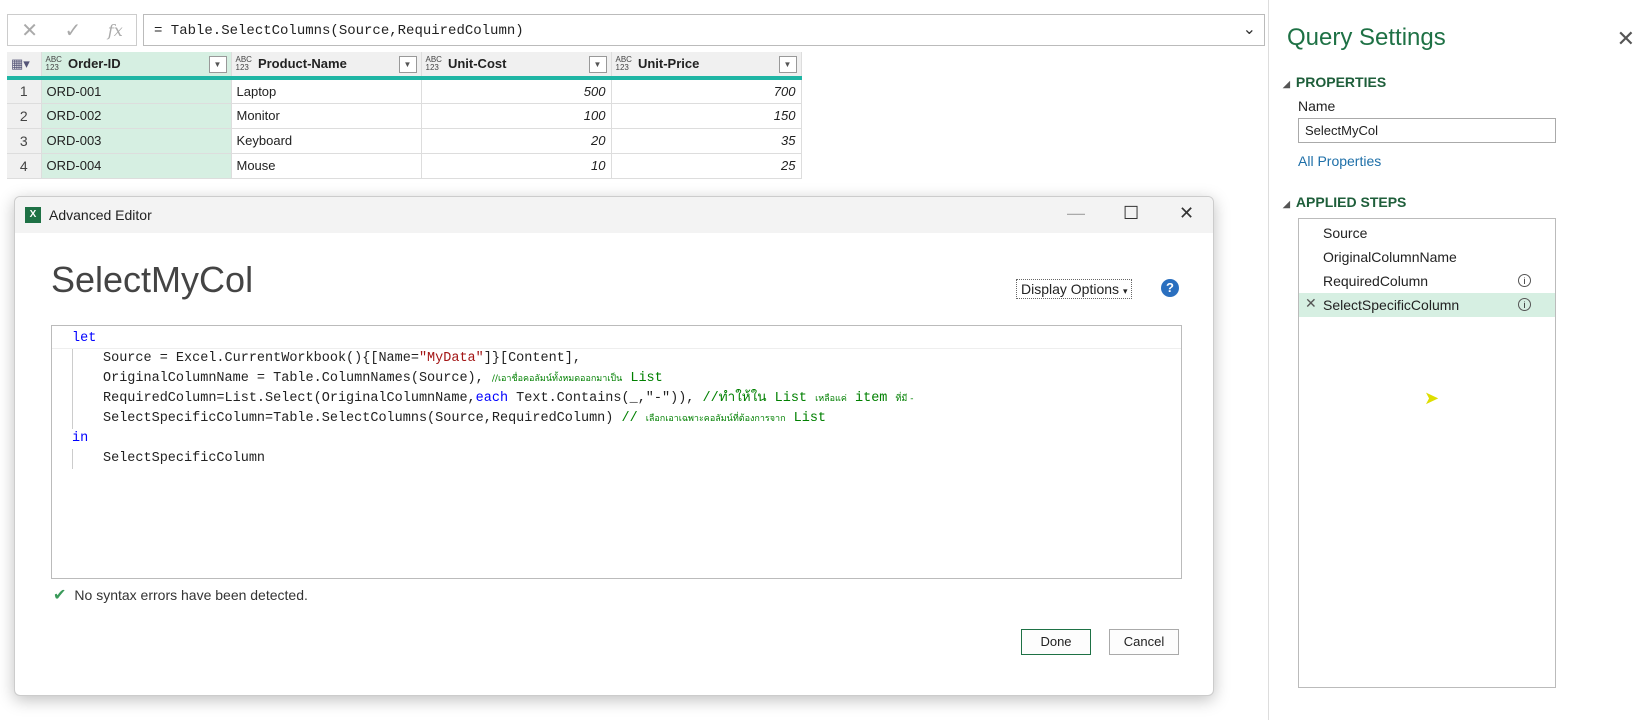 The width and height of the screenshot is (1649, 720). I want to click on done-button: Done, so click(1056, 642).